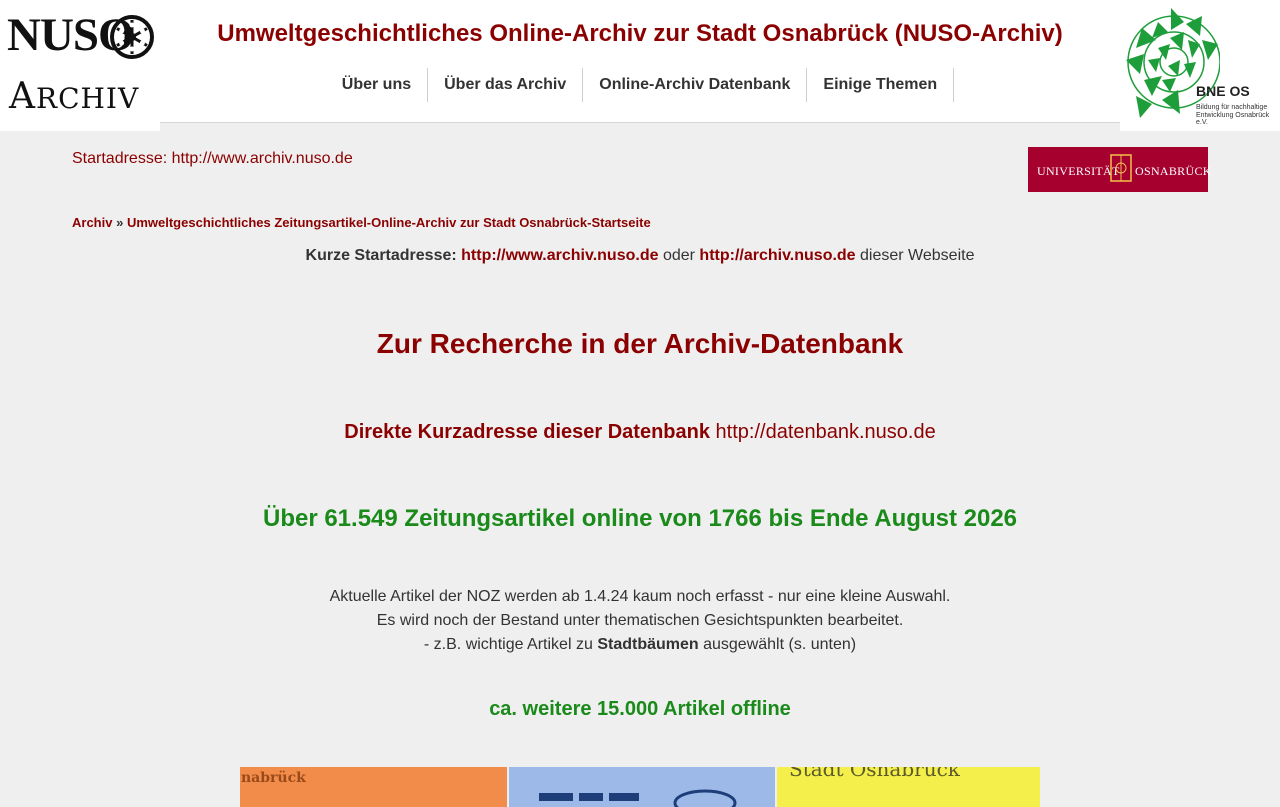 Image resolution: width=1280 pixels, height=807 pixels. I want to click on short-address-link-www: http://www.archiv.nuso.de, so click(559, 255).